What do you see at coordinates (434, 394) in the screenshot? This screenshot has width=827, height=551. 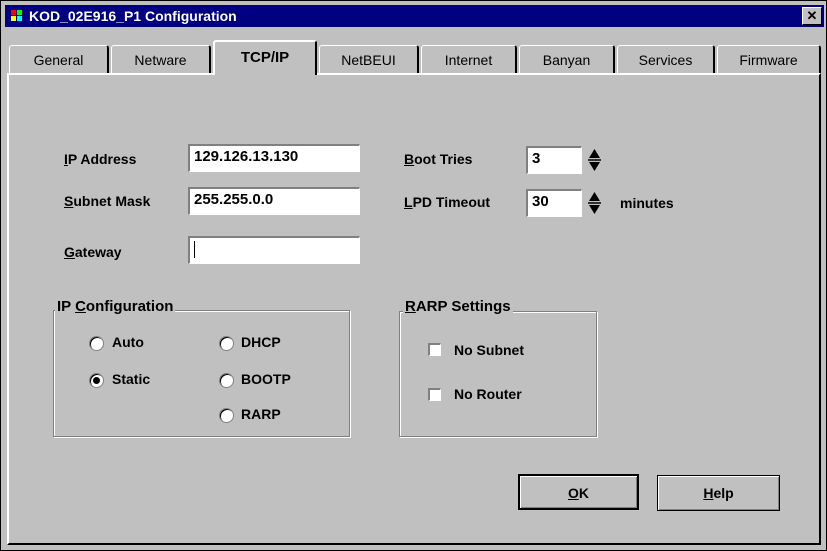 I see `no-router-checkbox` at bounding box center [434, 394].